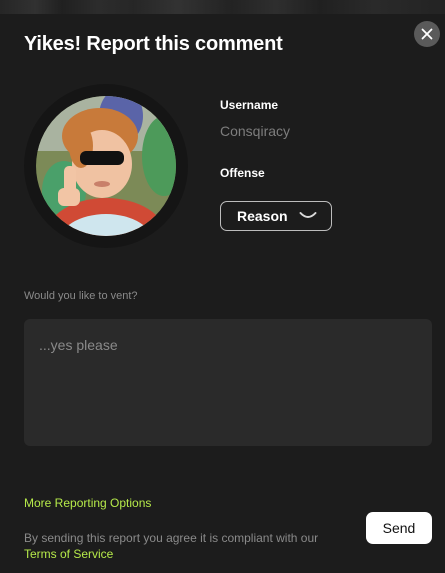  I want to click on vent-label: Would you like to vent?, so click(81, 296).